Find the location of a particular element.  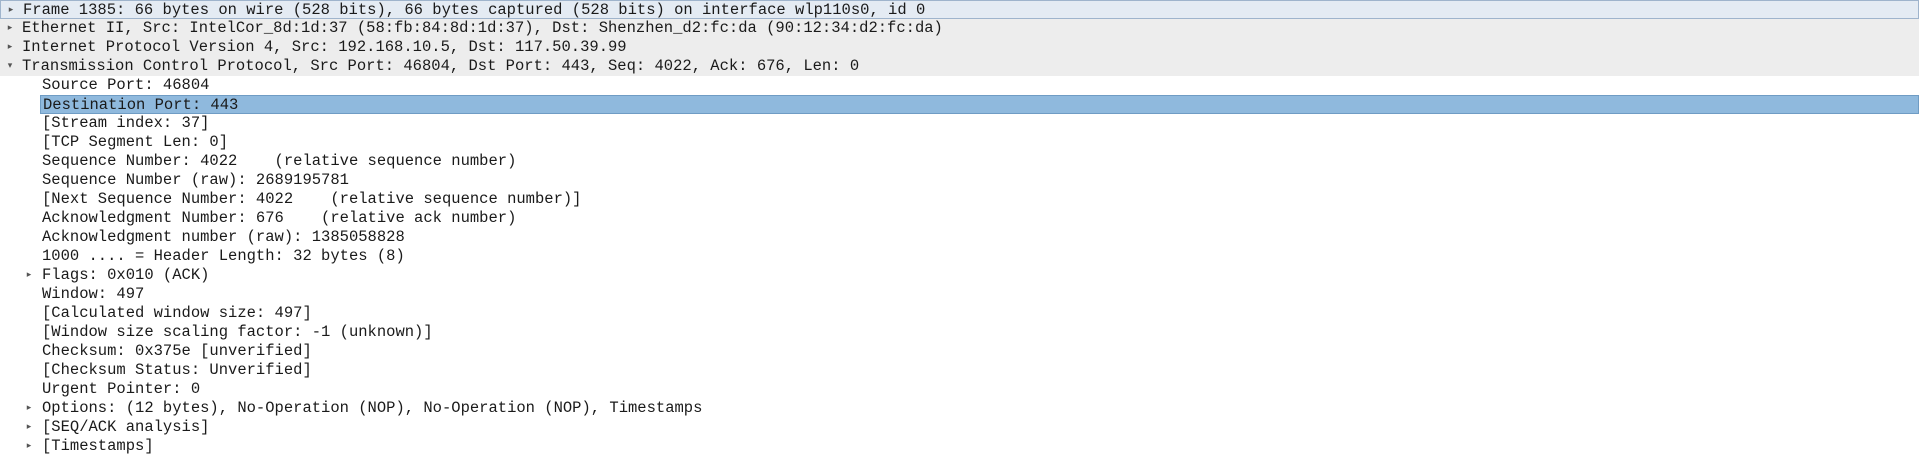

timestamps-row: ▸ [Timestamps] is located at coordinates (959, 446).